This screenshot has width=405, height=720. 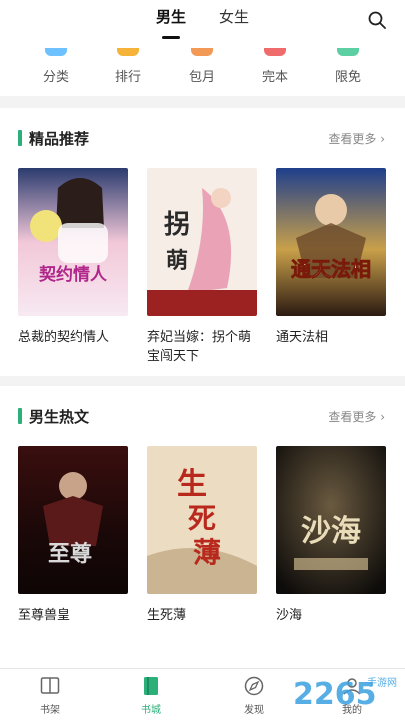 What do you see at coordinates (202, 136) in the screenshot?
I see `section-header: 精品推荐 查看更多 ›` at bounding box center [202, 136].